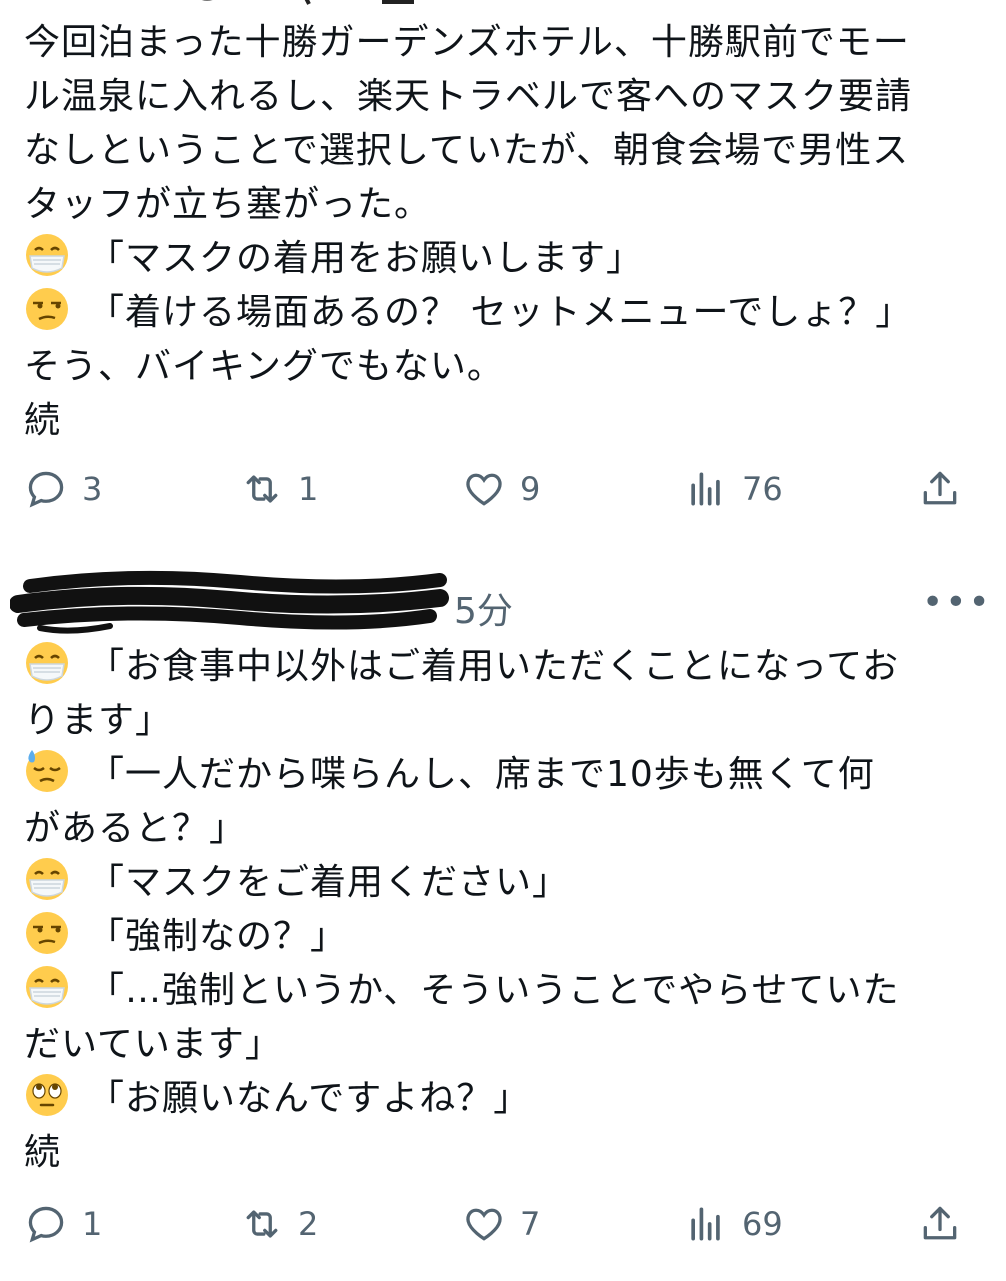 The height and width of the screenshot is (1281, 1006). I want to click on downcast-face-with-sweat-icon, so click(47, 771).